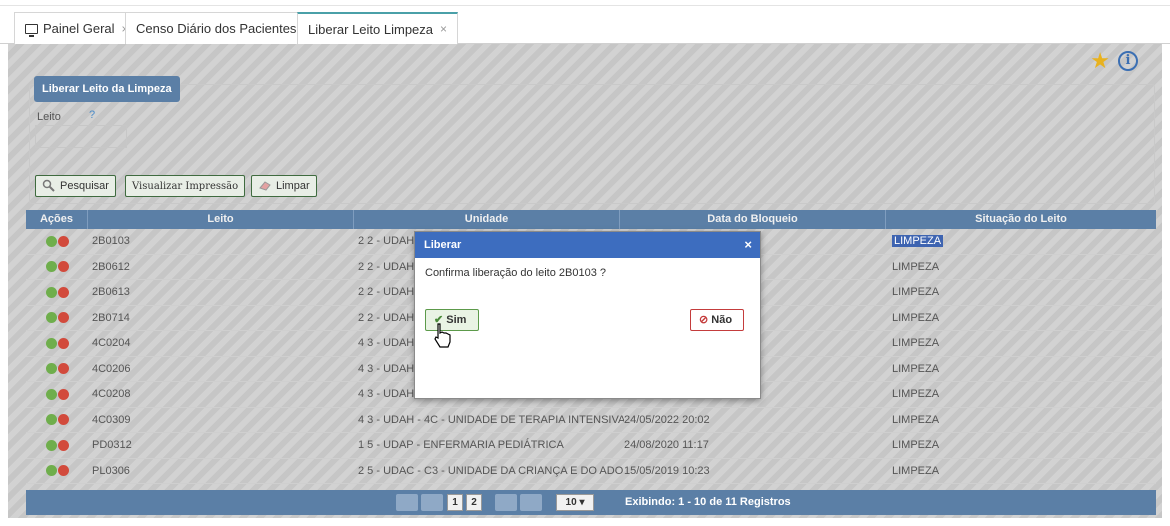  I want to click on leito-label: Leito, so click(49, 117).